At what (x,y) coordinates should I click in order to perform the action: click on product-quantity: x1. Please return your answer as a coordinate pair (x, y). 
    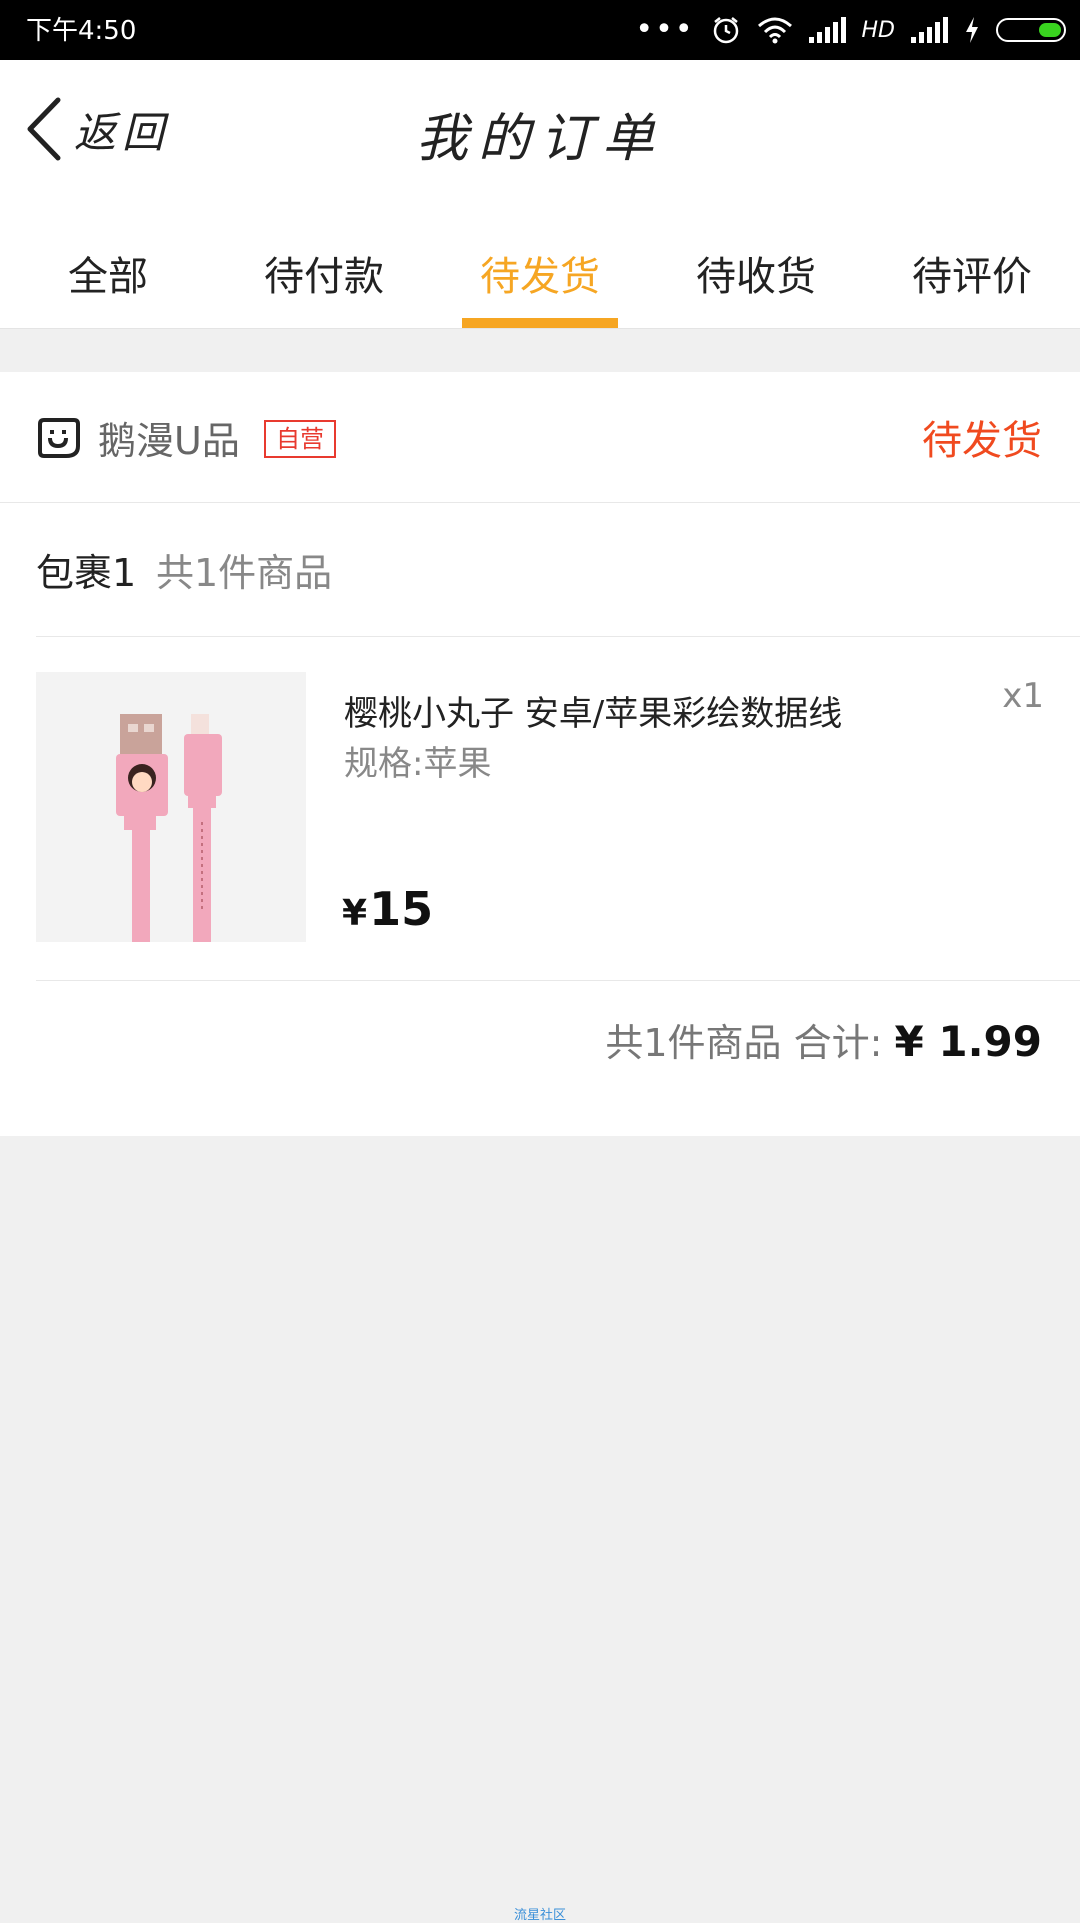
    Looking at the image, I should click on (1023, 696).